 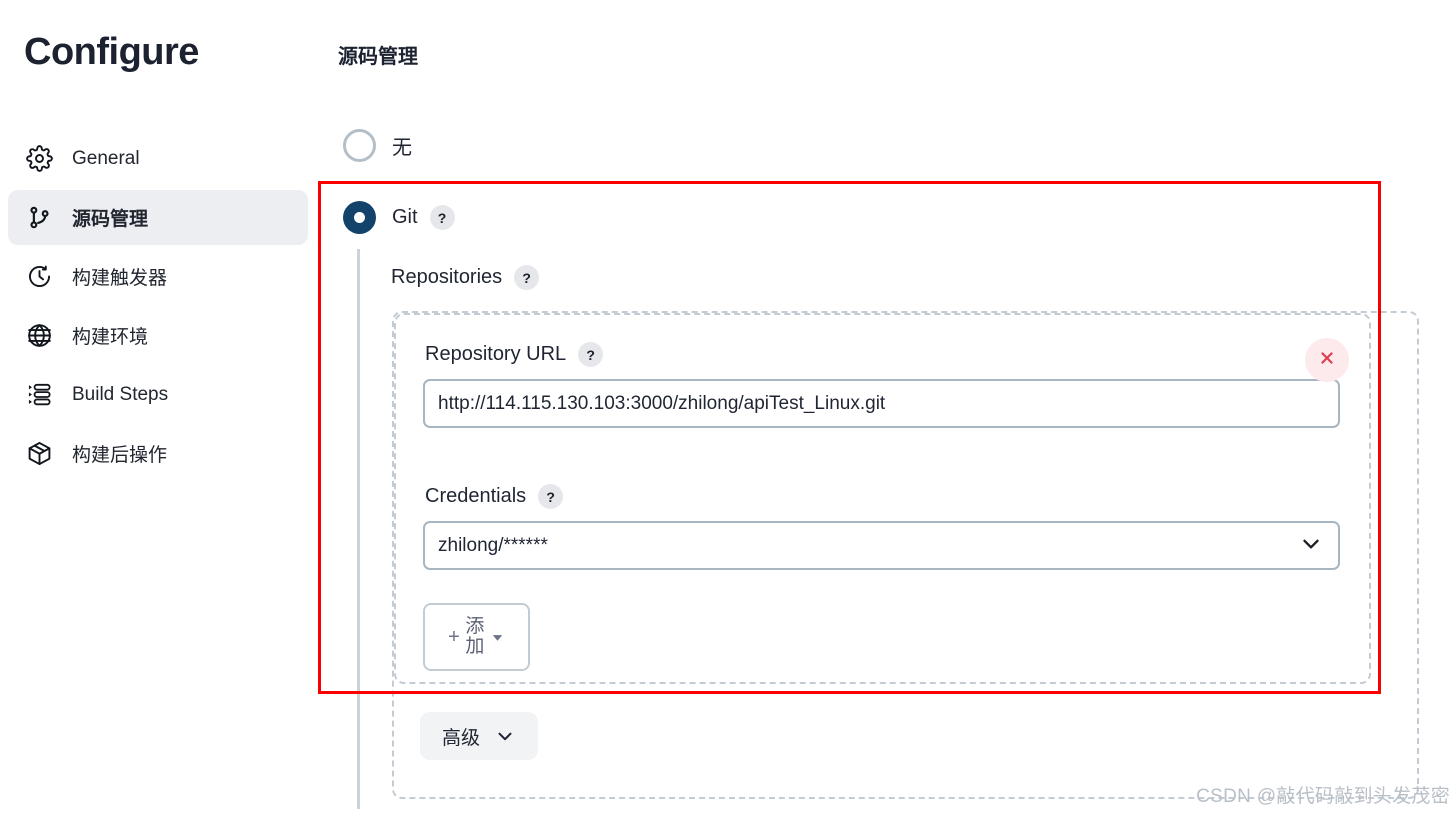 What do you see at coordinates (378, 57) in the screenshot?
I see `section-title: 源码管理` at bounding box center [378, 57].